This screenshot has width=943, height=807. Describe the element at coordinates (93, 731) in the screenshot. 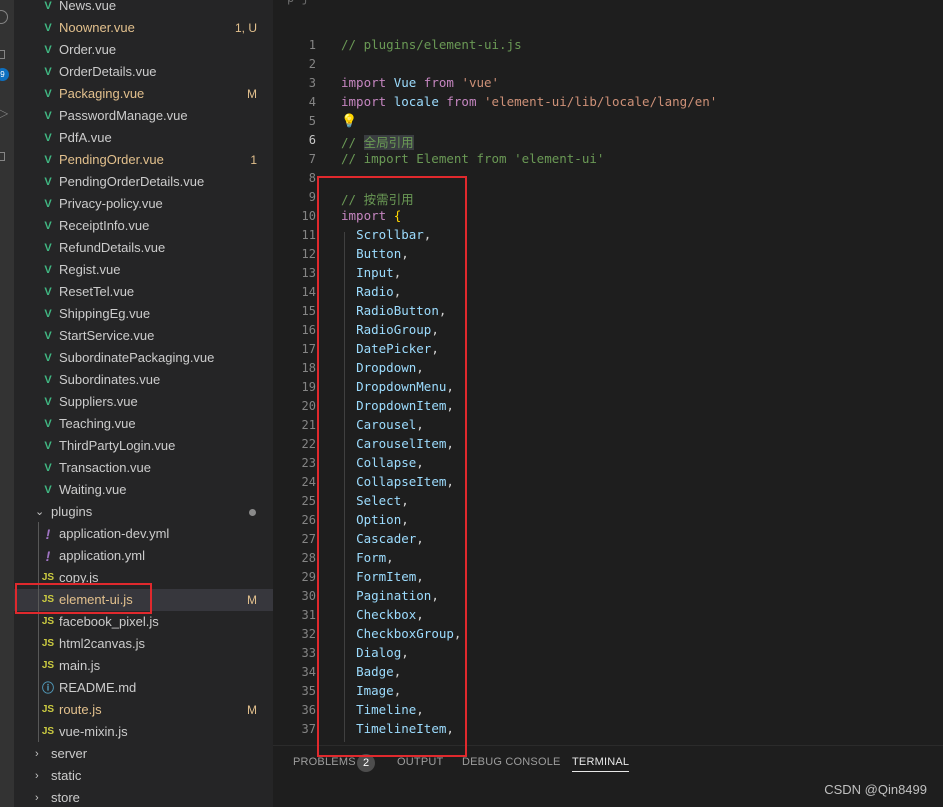

I see `file-name: vue-mixin.js` at that location.